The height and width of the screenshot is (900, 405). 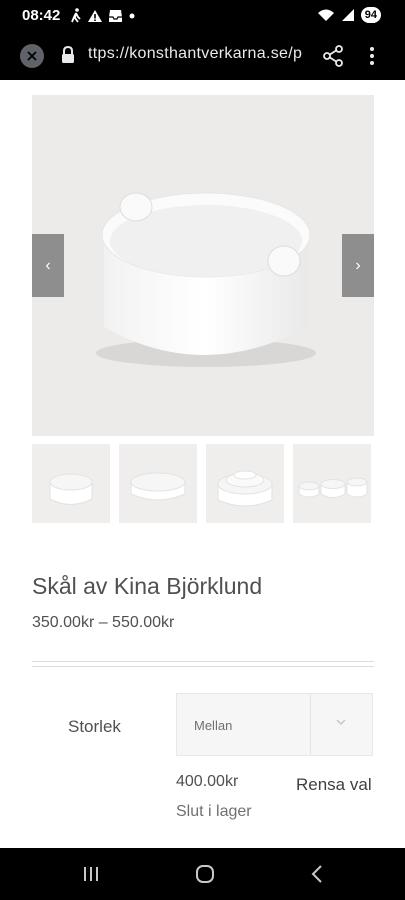 I want to click on thumbnail-three-bowls-image, so click(x=332, y=483).